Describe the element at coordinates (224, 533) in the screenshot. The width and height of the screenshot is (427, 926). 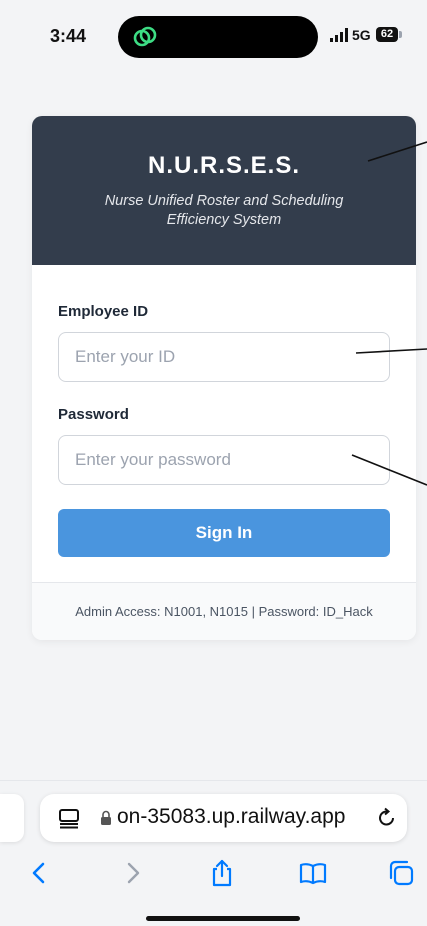
I see `sign-in-button: Sign In` at that location.